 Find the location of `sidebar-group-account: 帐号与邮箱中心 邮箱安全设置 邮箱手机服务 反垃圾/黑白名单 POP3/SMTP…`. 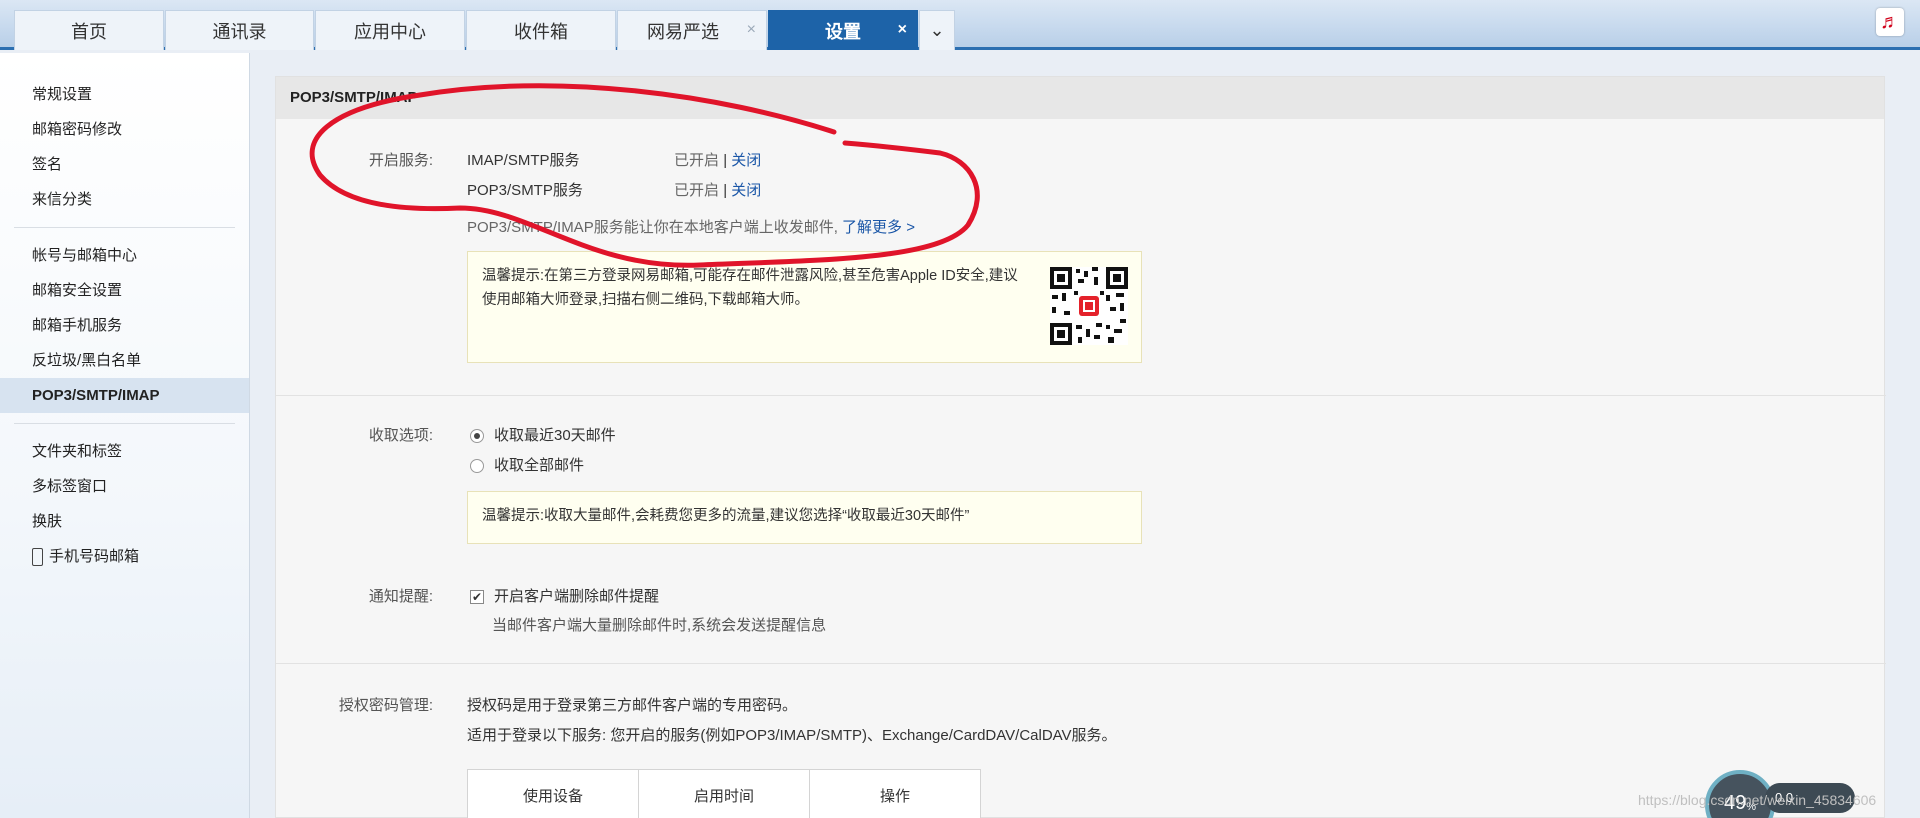

sidebar-group-account: 帐号与邮箱中心 邮箱安全设置 邮箱手机服务 反垃圾/黑白名单 POP3/SMTP… is located at coordinates (124, 325).